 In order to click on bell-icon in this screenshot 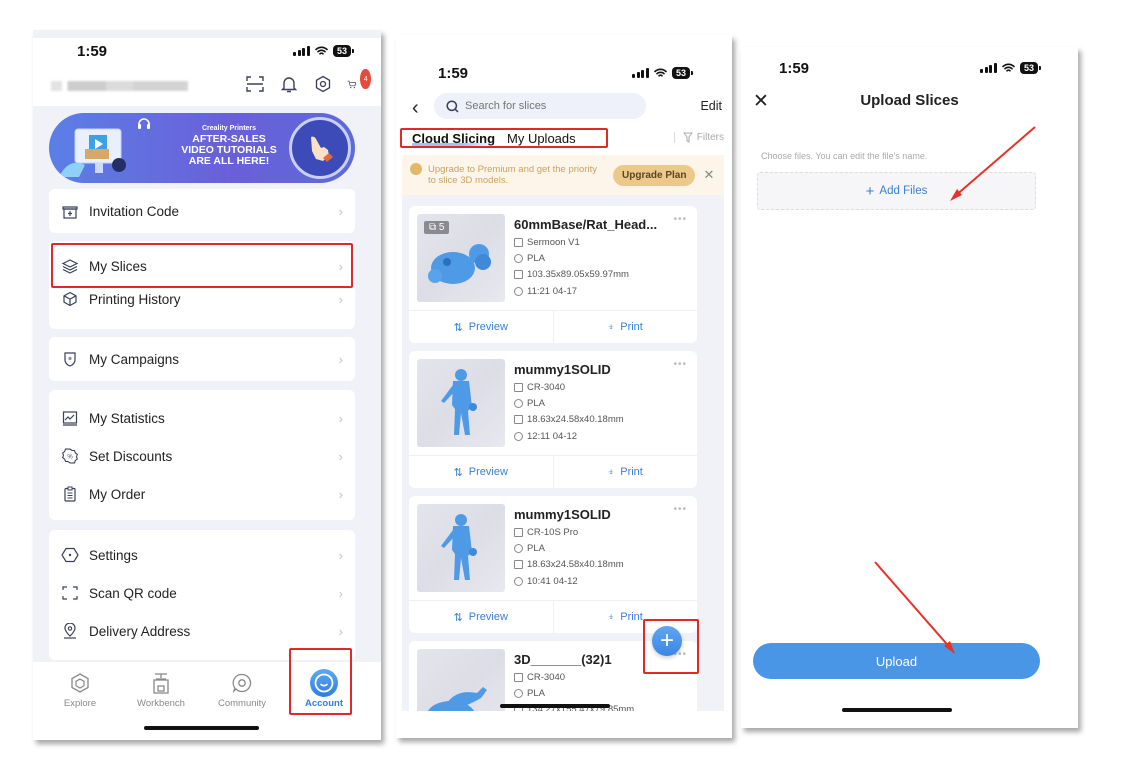, I will do `click(289, 84)`.